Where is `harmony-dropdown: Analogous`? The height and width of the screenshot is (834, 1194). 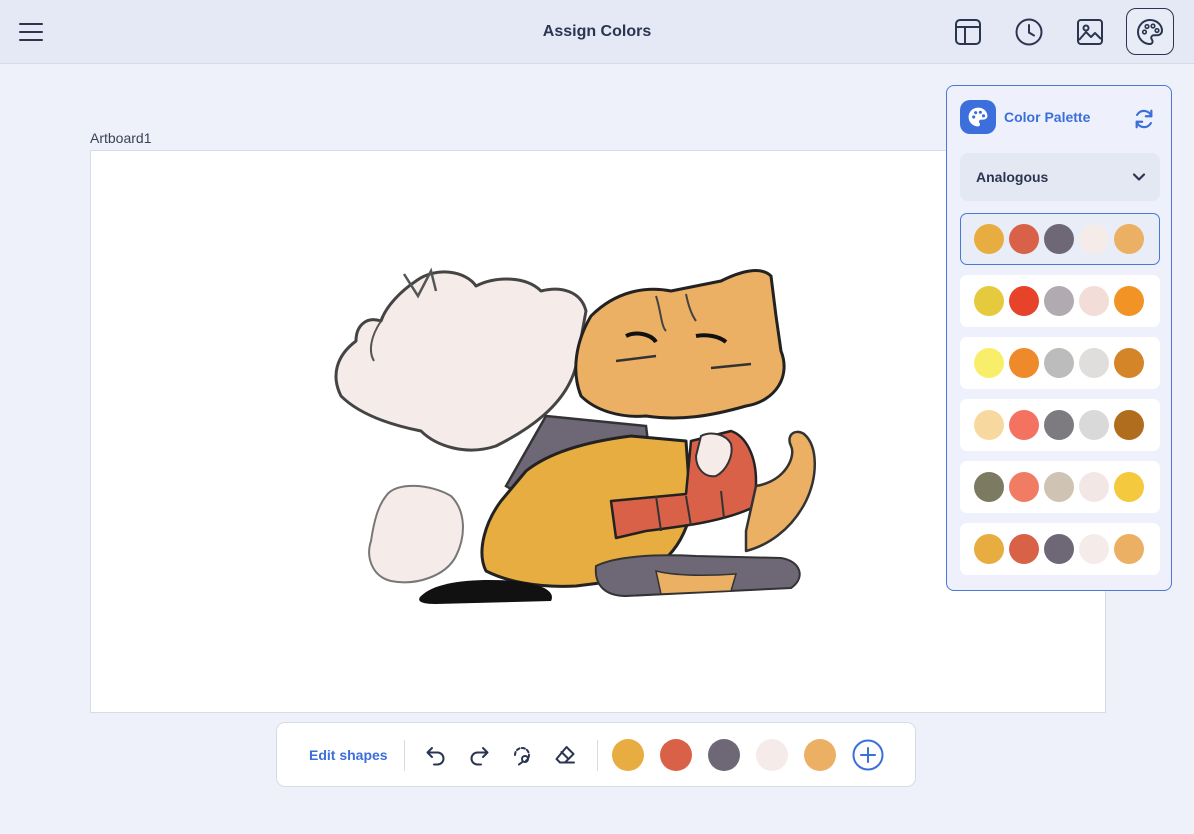
harmony-dropdown: Analogous is located at coordinates (1060, 177).